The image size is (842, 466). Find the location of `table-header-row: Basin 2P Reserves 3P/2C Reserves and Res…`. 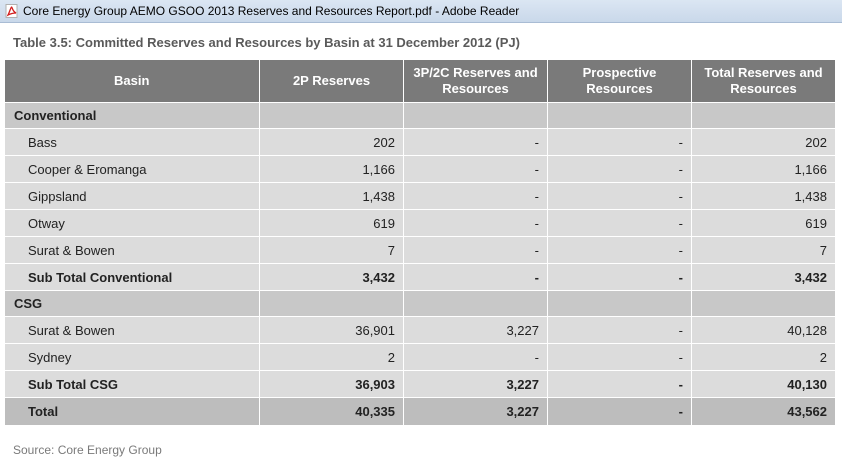

table-header-row: Basin 2P Reserves 3P/2C Reserves and Res… is located at coordinates (420, 81).